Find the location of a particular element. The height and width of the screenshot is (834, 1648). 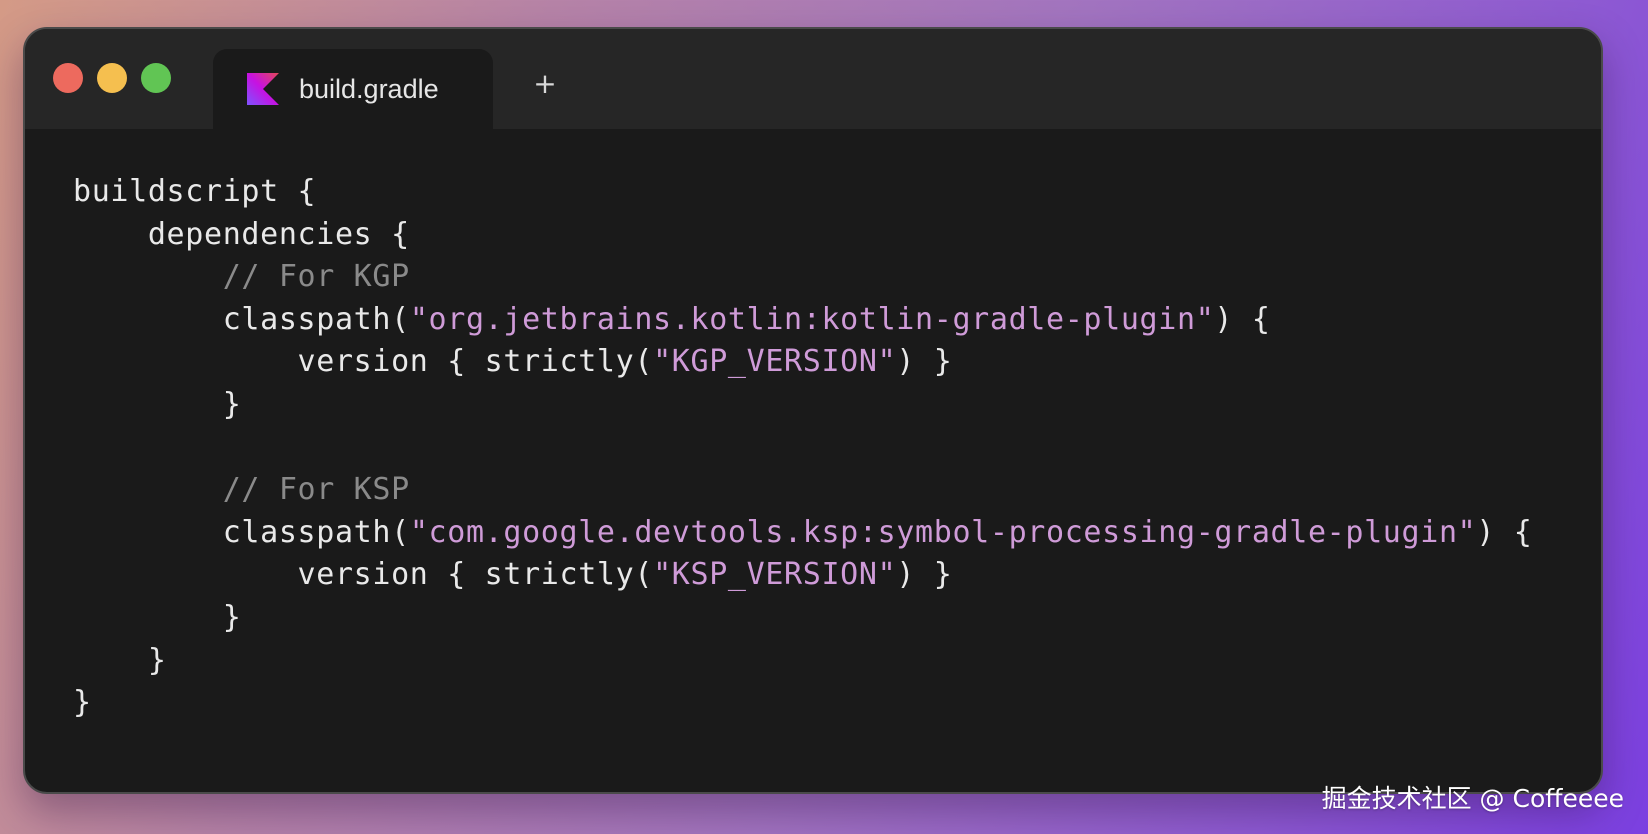

code-line: // For KGP is located at coordinates (803, 277).